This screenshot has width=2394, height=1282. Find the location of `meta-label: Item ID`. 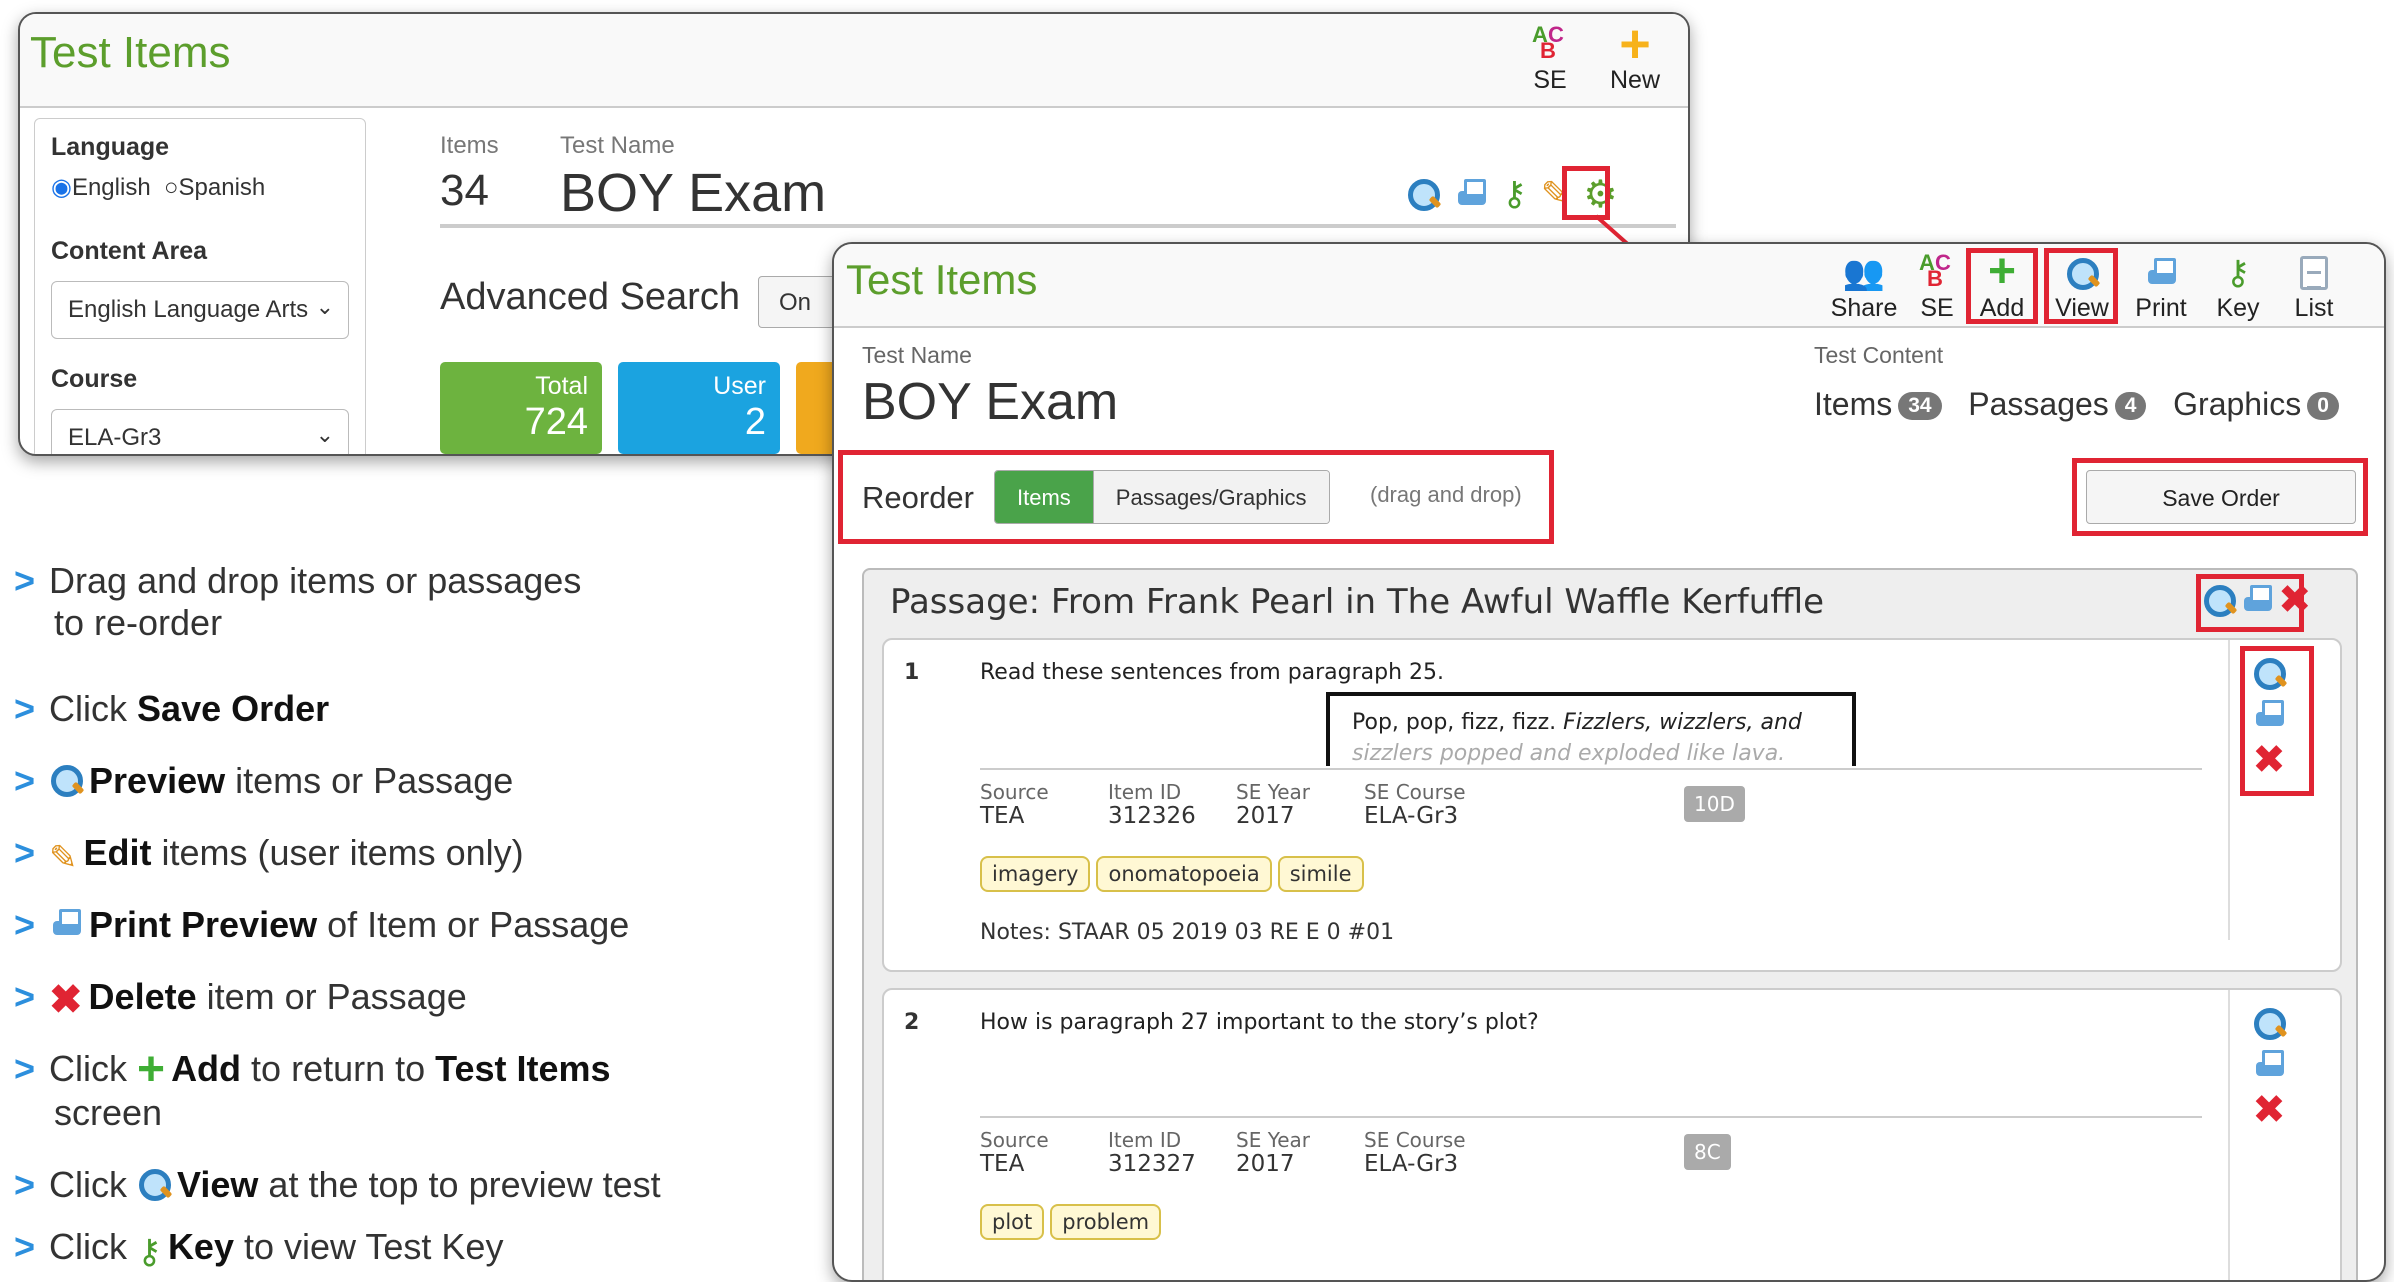

meta-label: Item ID is located at coordinates (1145, 792).